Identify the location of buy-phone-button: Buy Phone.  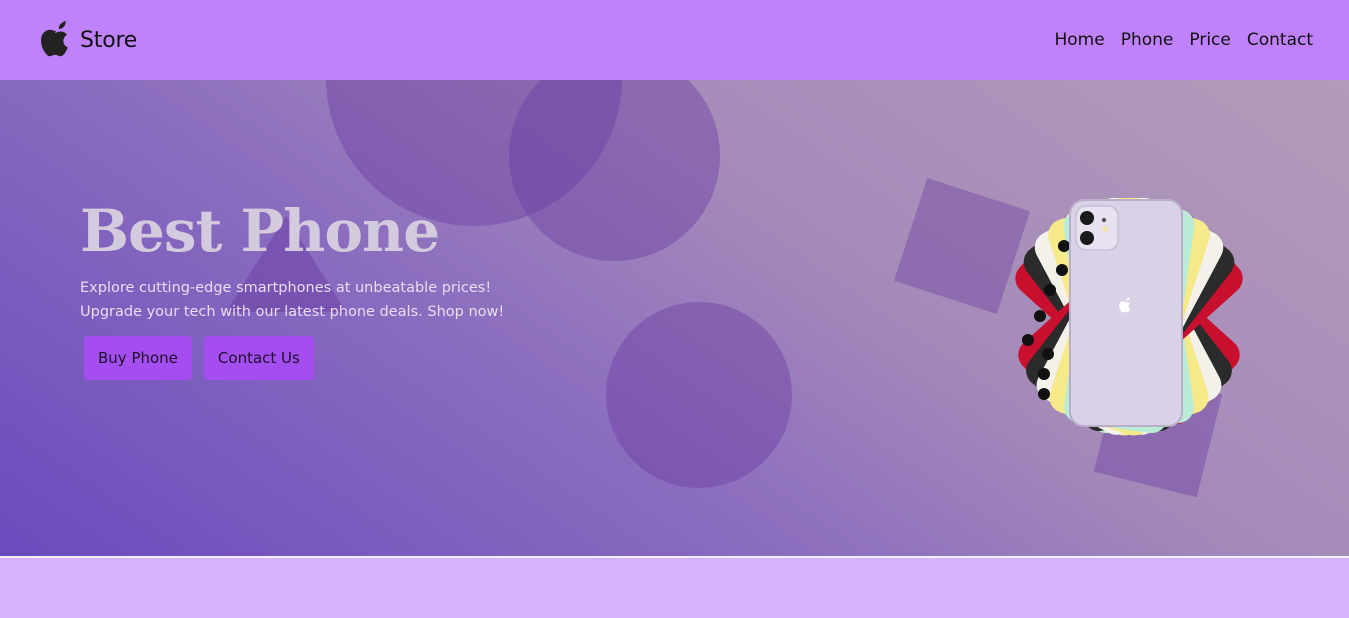
(138, 357).